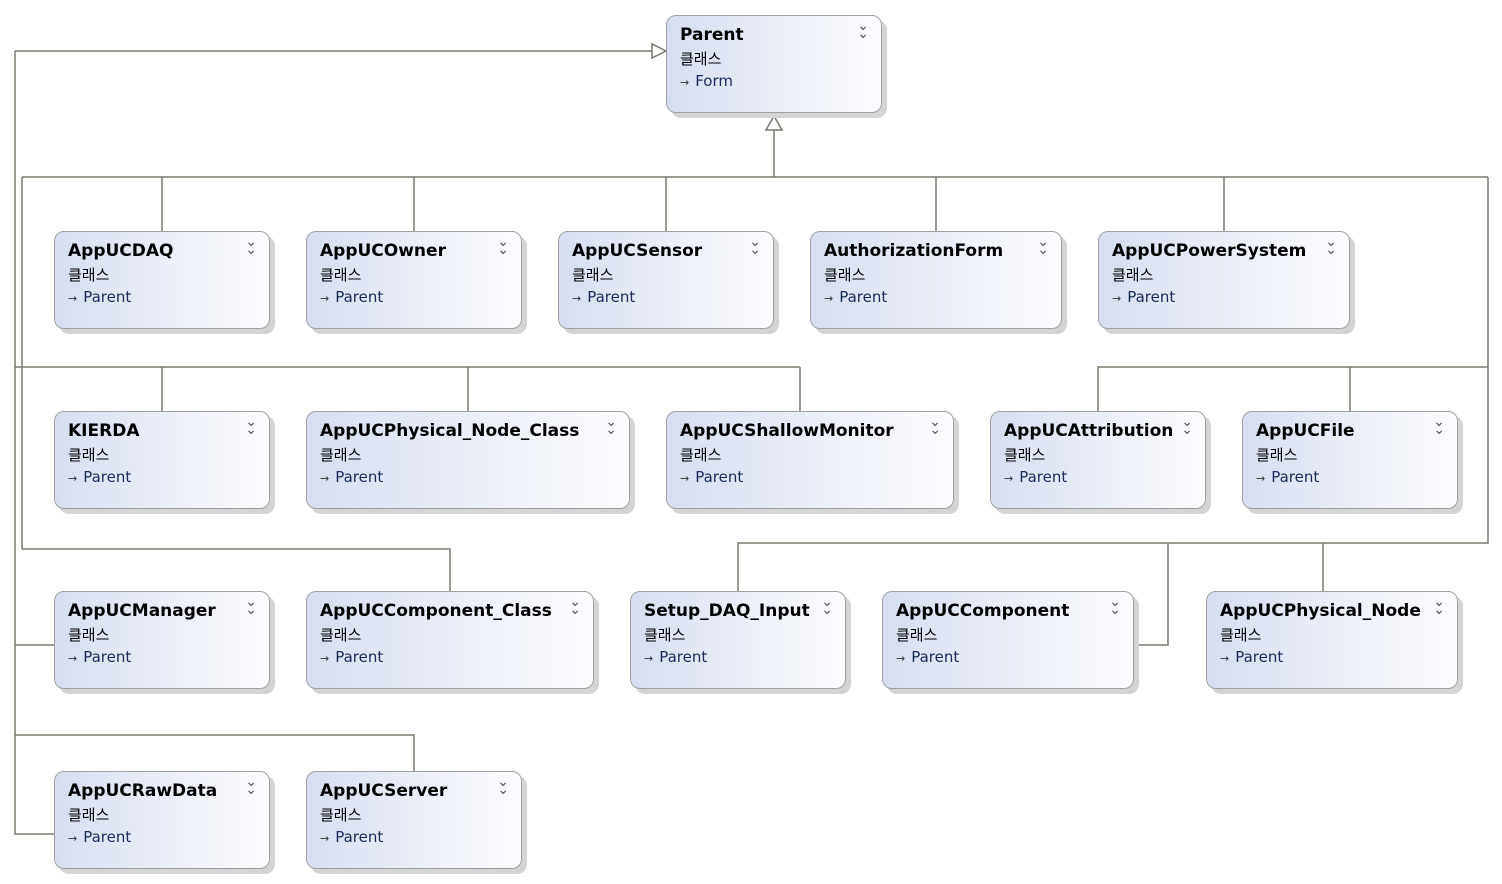 The height and width of the screenshot is (884, 1502). I want to click on class-shape: AppUCManager 클래스 → Parent ⌄ ⌄, so click(162, 640).